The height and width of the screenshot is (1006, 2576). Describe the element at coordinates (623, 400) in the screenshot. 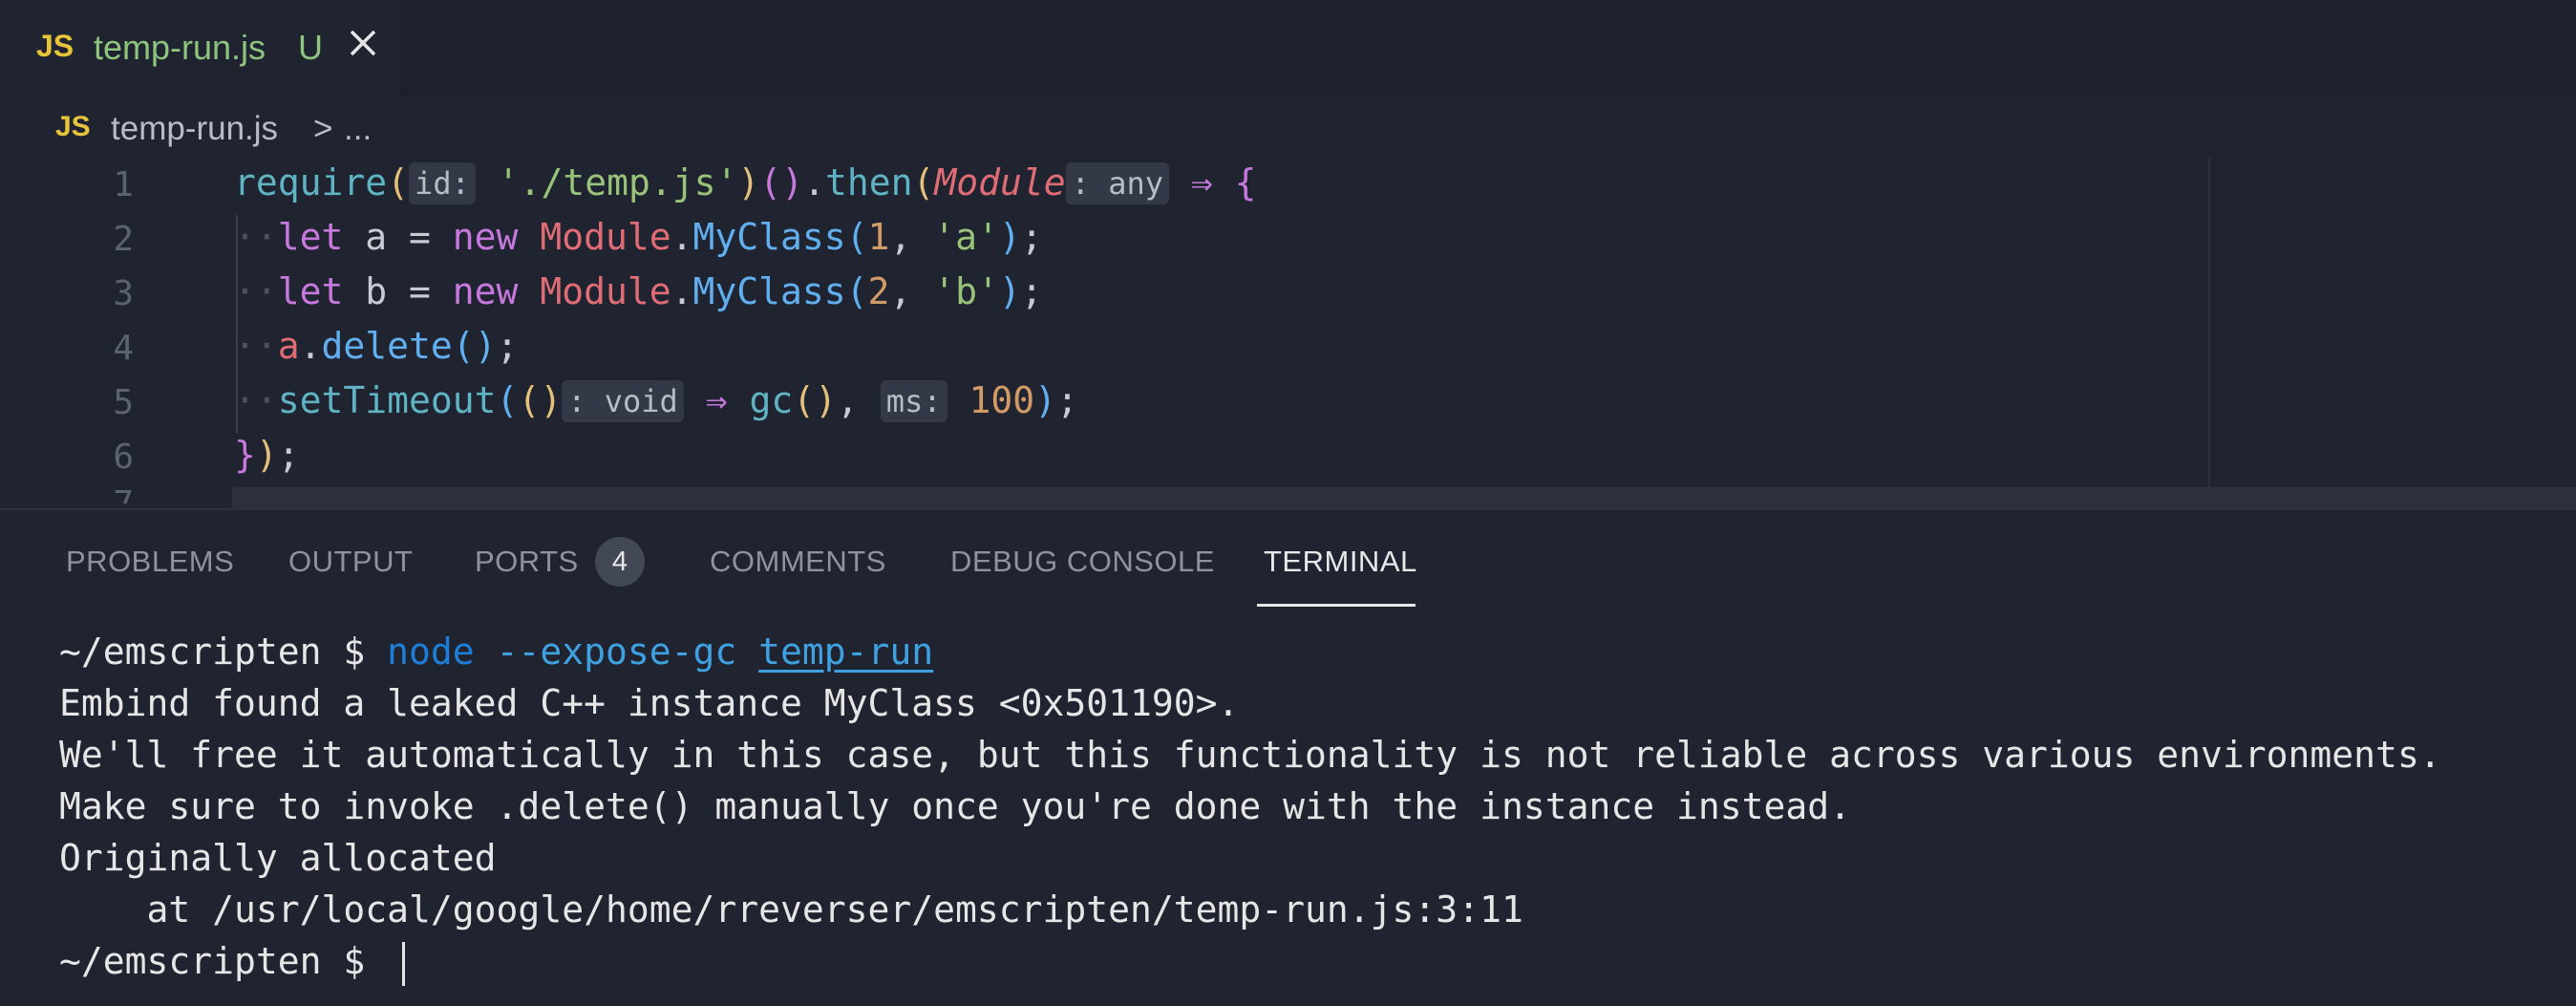

I see `inlay-hint-void: : void` at that location.